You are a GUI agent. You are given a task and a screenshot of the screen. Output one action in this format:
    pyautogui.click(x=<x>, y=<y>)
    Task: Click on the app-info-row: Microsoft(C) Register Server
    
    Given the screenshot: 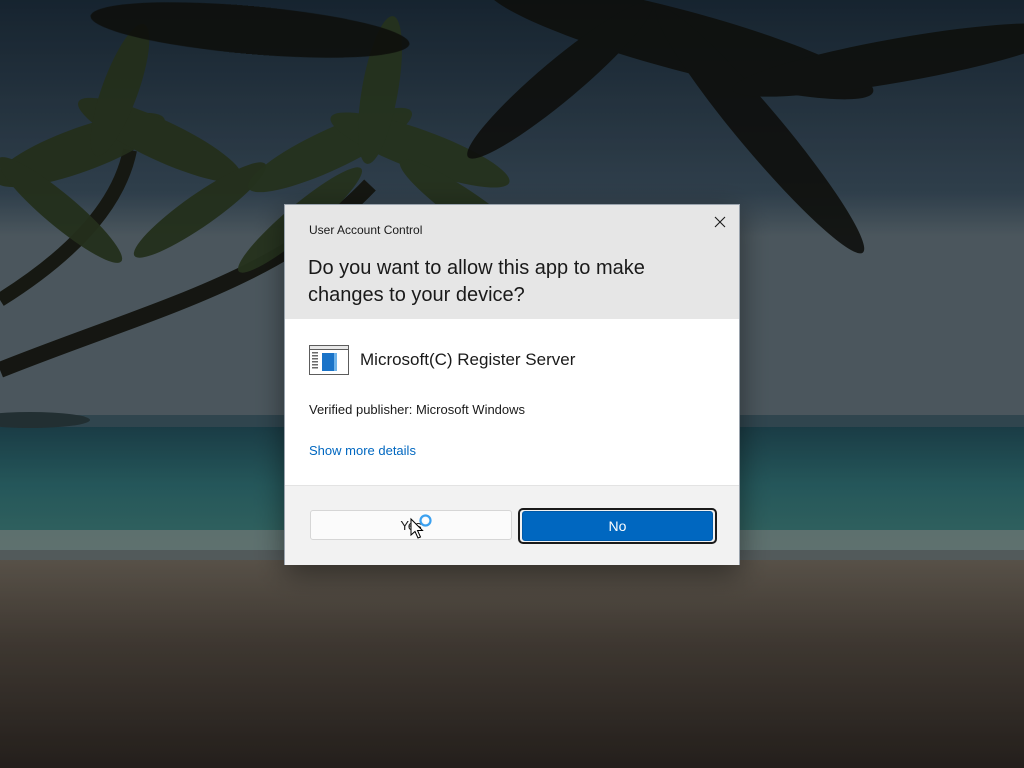 What is the action you would take?
    pyautogui.click(x=442, y=360)
    